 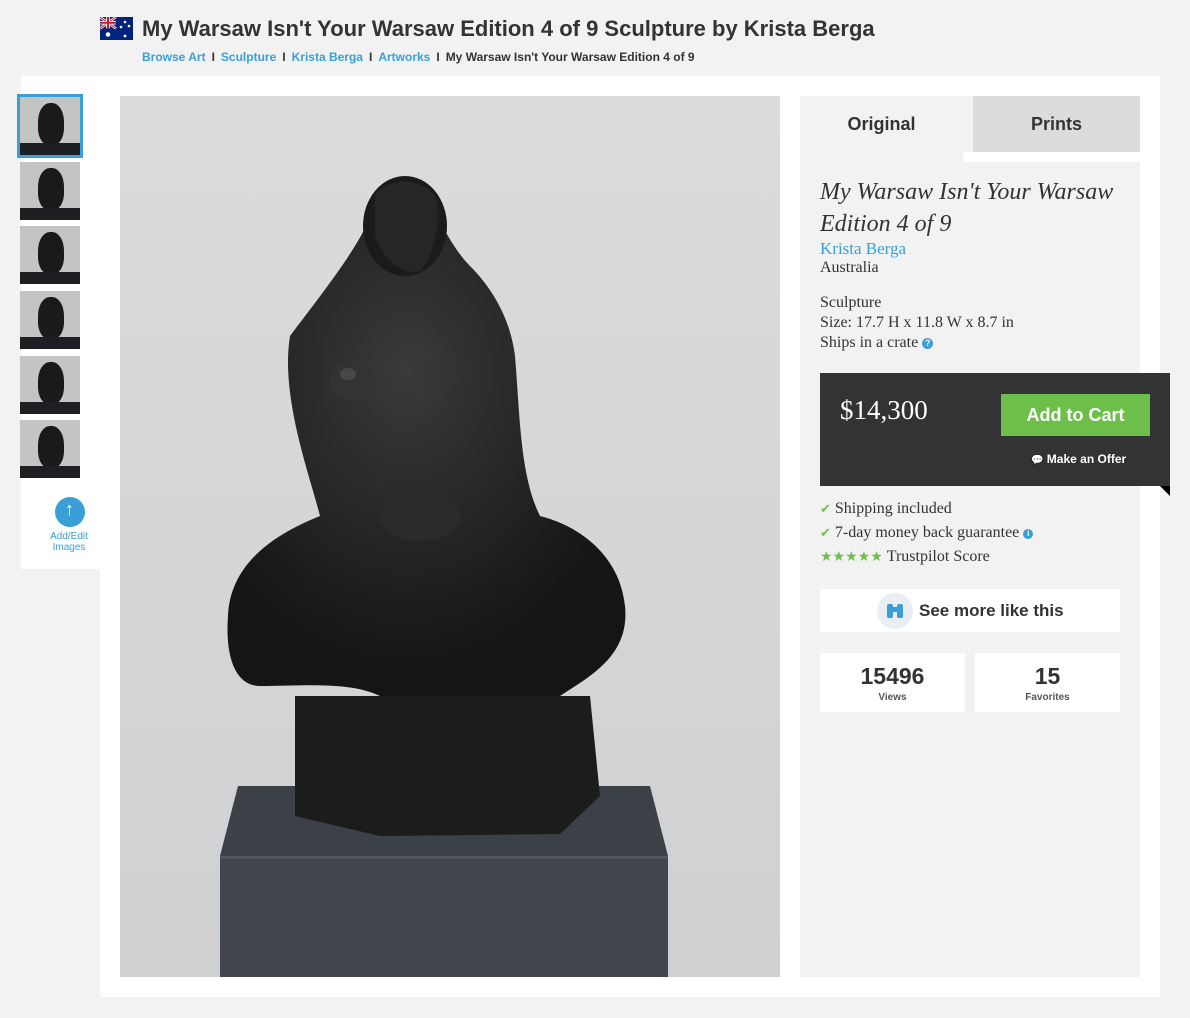 I want to click on upload-icon: ↑, so click(x=69, y=512).